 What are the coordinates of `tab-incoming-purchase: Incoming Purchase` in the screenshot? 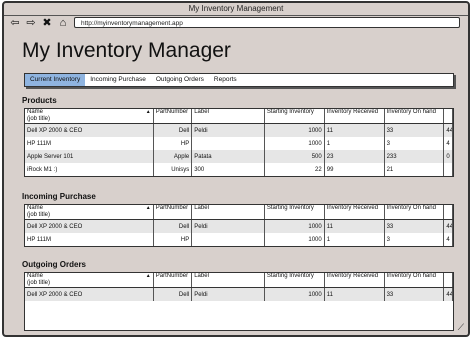 It's located at (118, 80).